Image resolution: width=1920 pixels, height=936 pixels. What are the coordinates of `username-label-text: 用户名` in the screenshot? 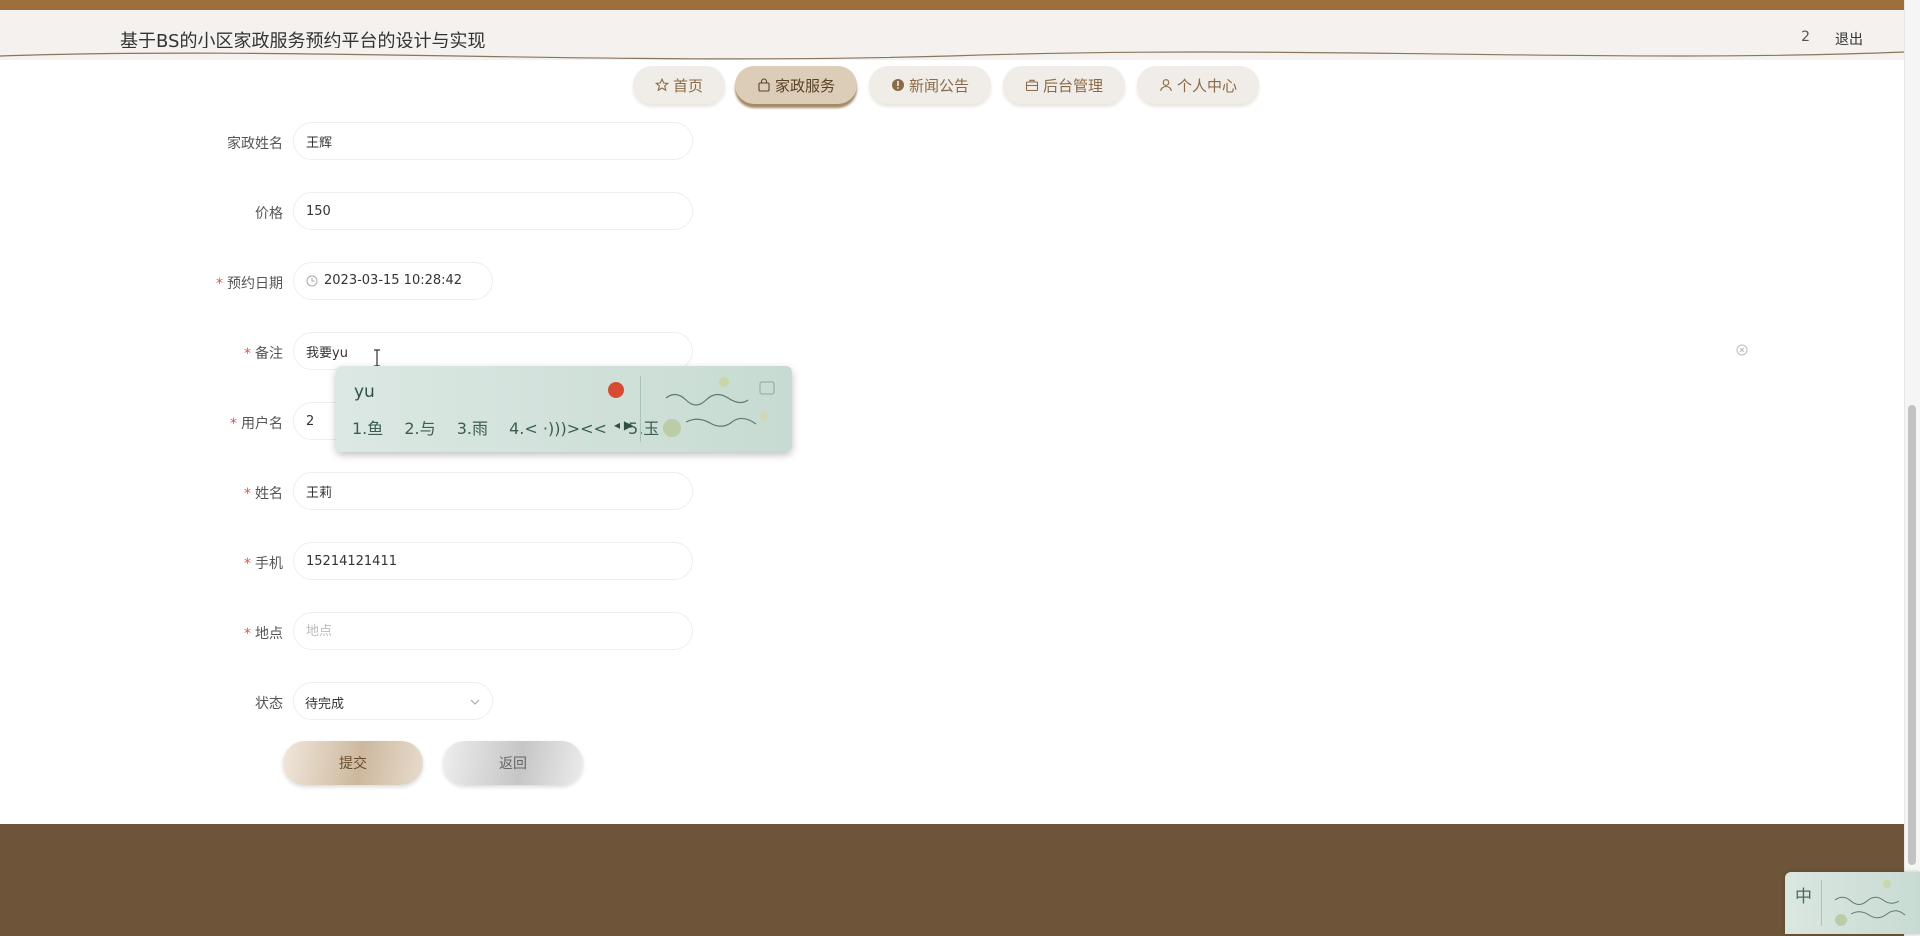 It's located at (262, 424).